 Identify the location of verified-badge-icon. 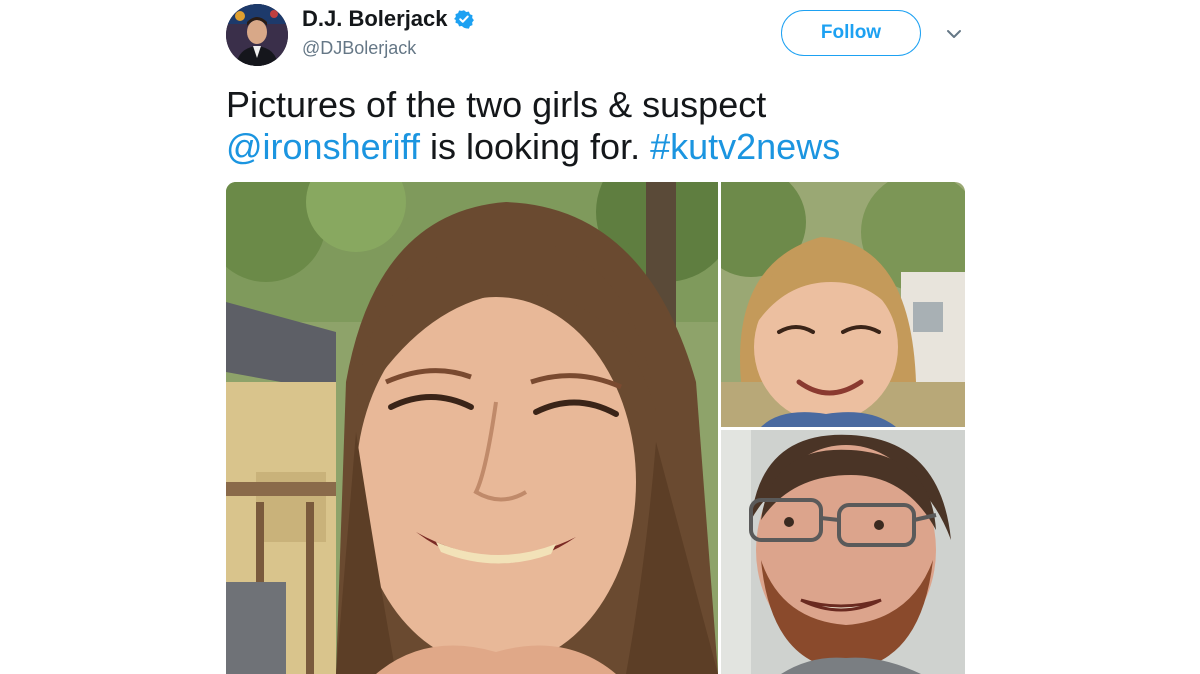
(463, 19).